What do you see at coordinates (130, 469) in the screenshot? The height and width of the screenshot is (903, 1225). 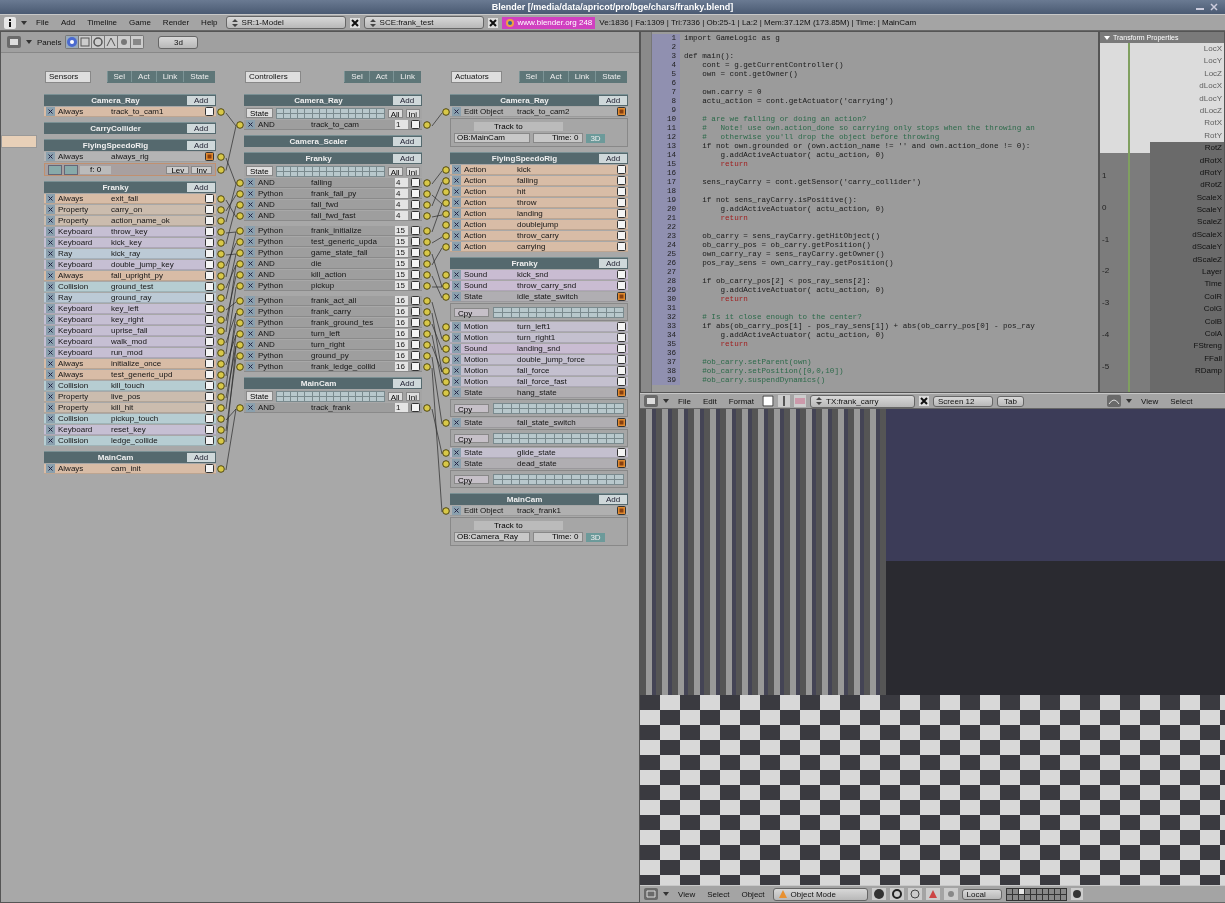 I see `logic-brick: Always cam_init` at bounding box center [130, 469].